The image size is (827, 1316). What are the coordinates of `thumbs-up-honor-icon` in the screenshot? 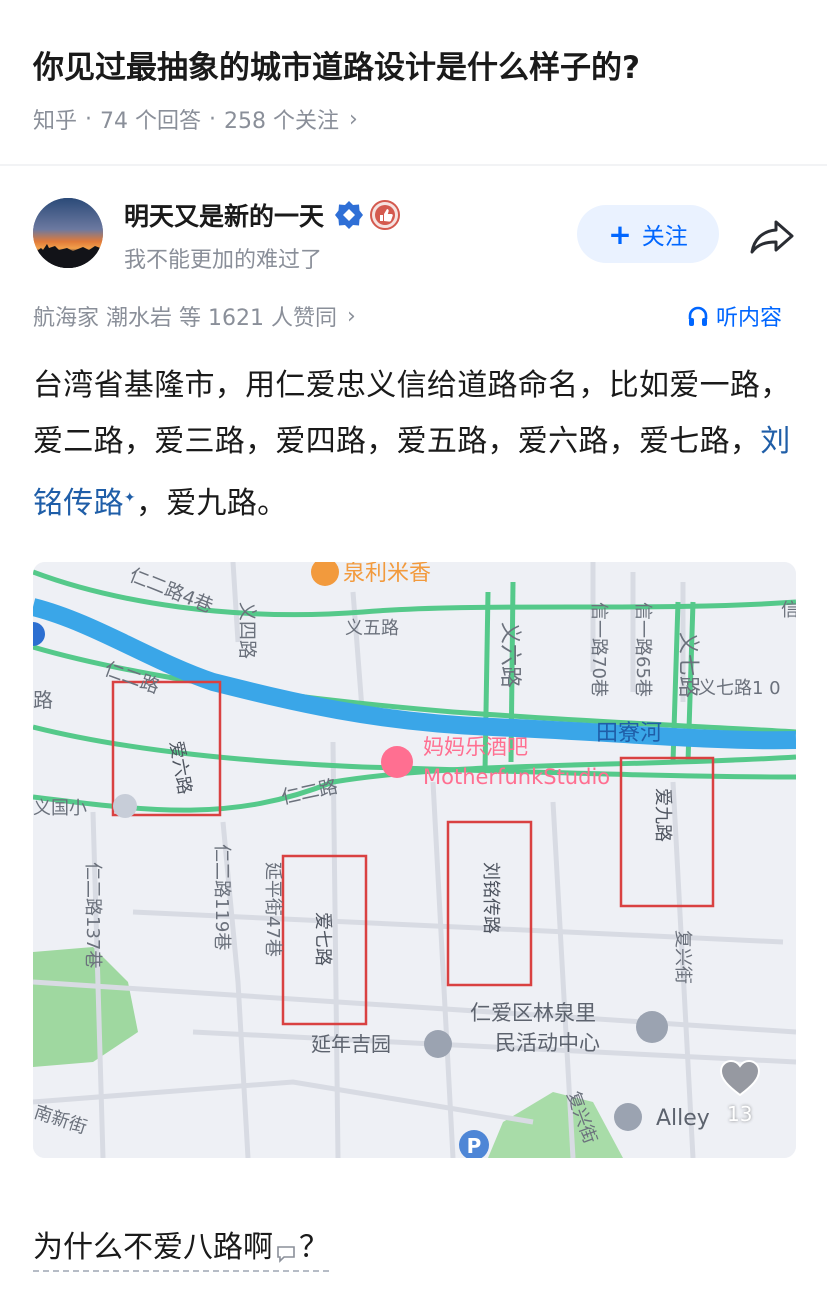 It's located at (385, 215).